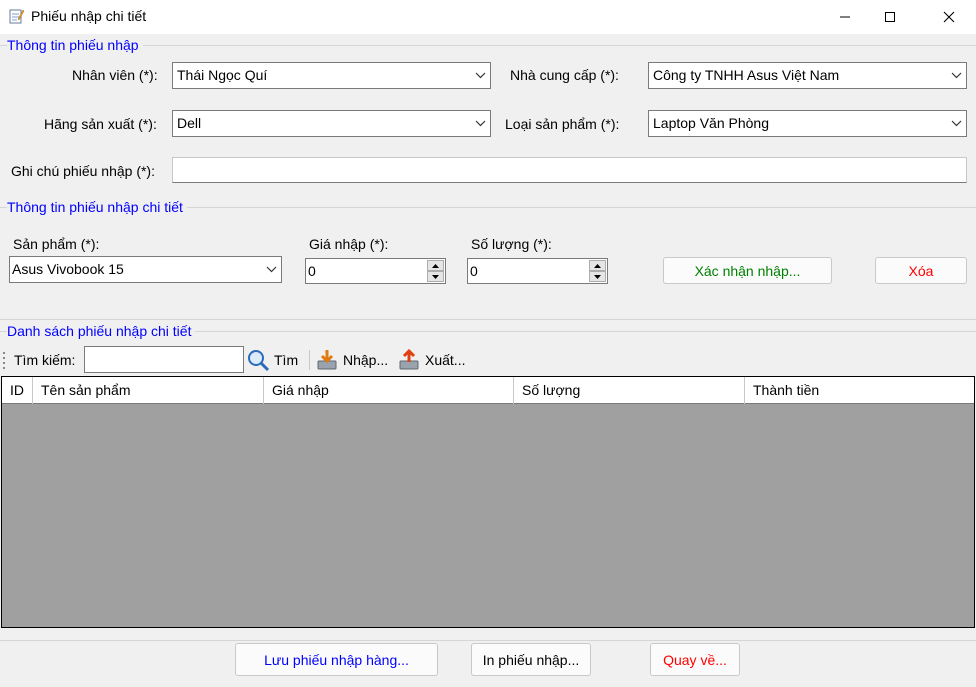  What do you see at coordinates (312, 271) in the screenshot?
I see `price-value: 0` at bounding box center [312, 271].